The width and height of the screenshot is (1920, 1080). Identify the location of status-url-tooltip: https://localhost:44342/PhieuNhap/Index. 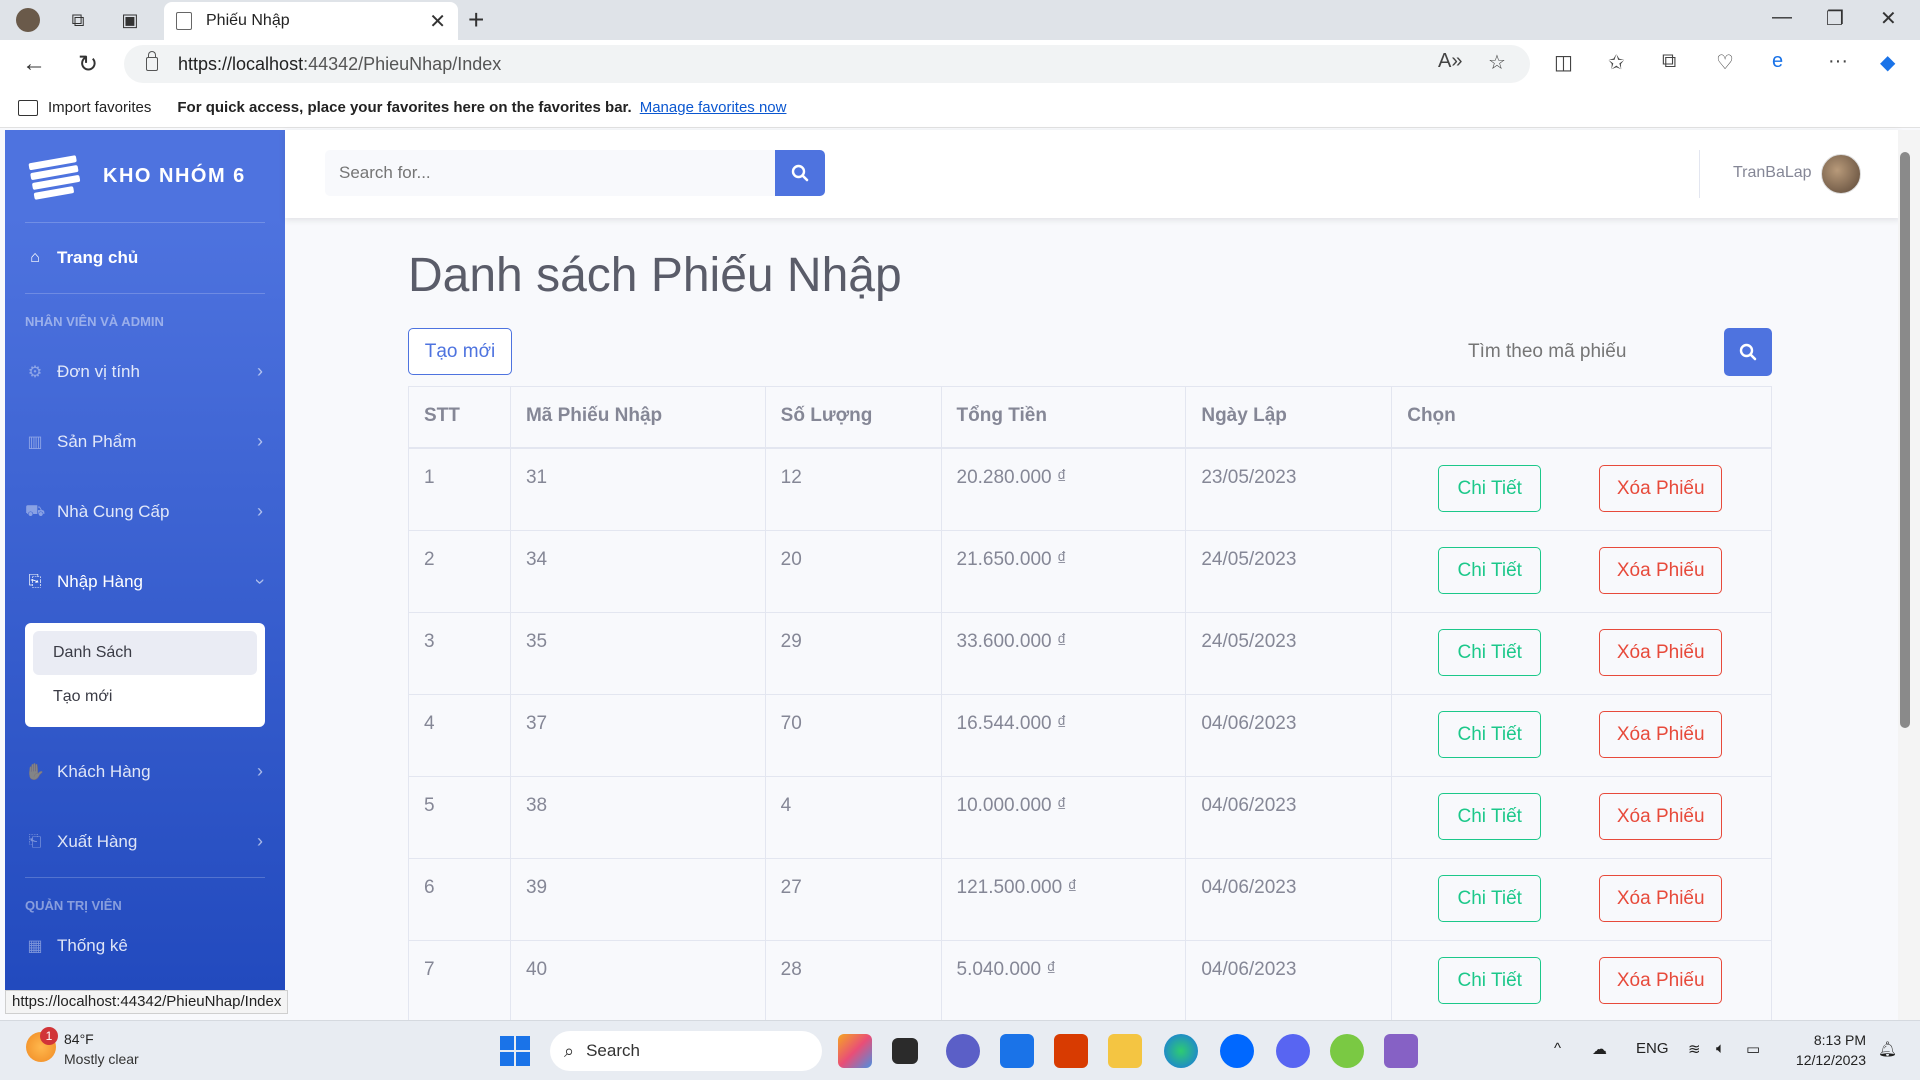
(147, 1002).